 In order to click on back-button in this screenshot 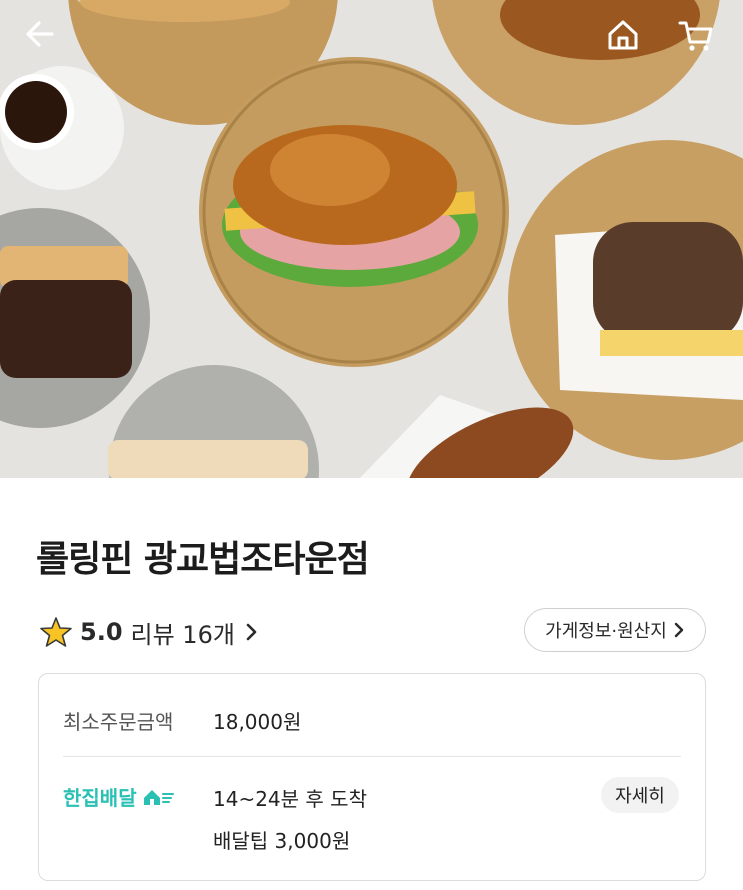, I will do `click(44, 38)`.